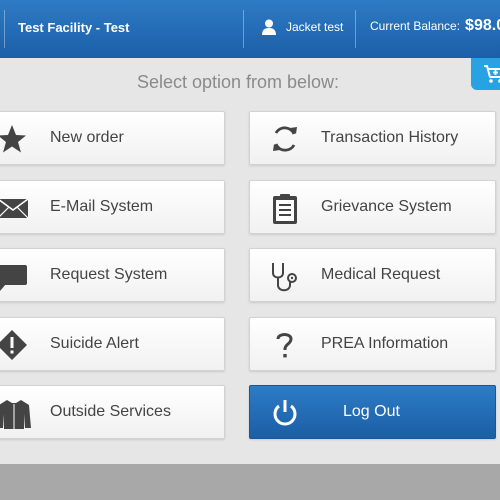 Image resolution: width=500 pixels, height=500 pixels. I want to click on envelope-icon, so click(14, 208).